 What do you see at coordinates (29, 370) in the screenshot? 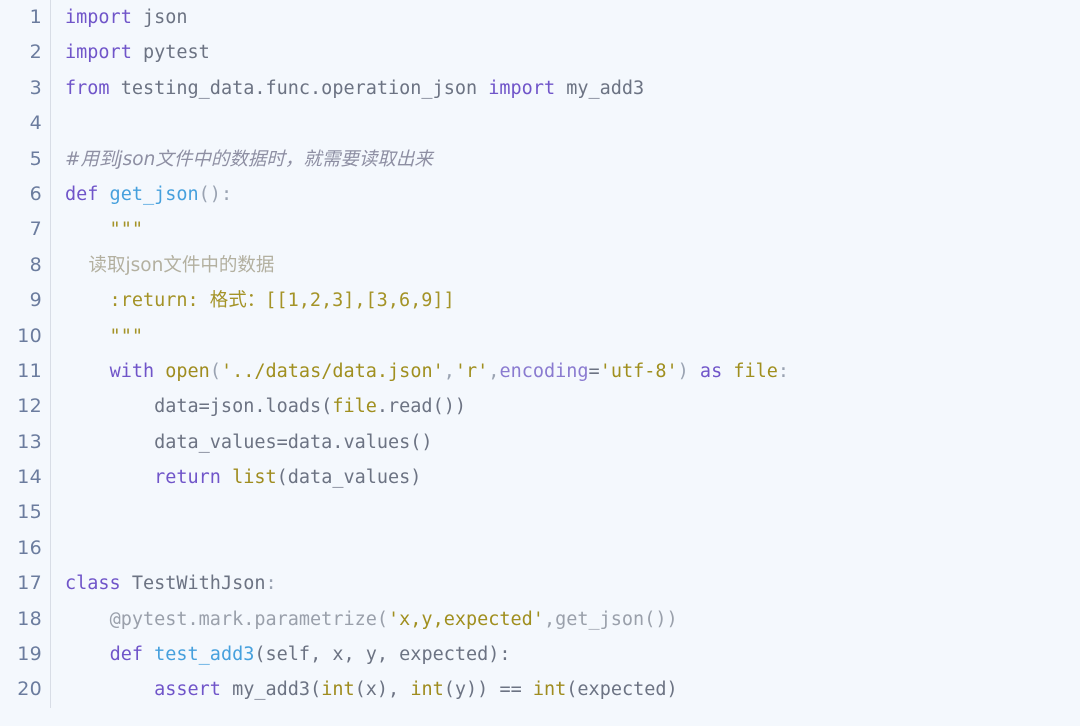
I see `line-number: 11` at bounding box center [29, 370].